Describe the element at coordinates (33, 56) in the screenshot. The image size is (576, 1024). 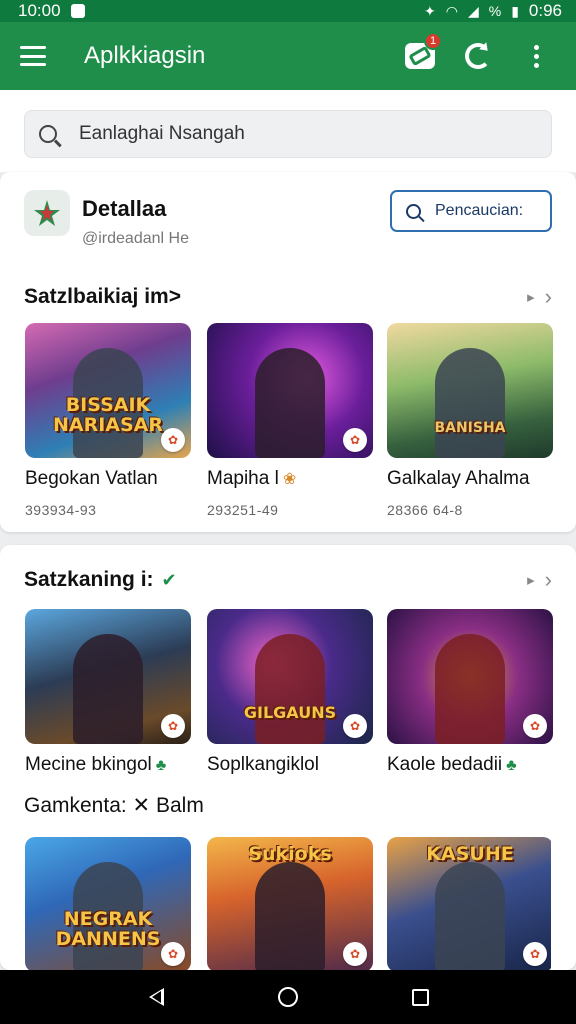
I see `menu-icon` at that location.